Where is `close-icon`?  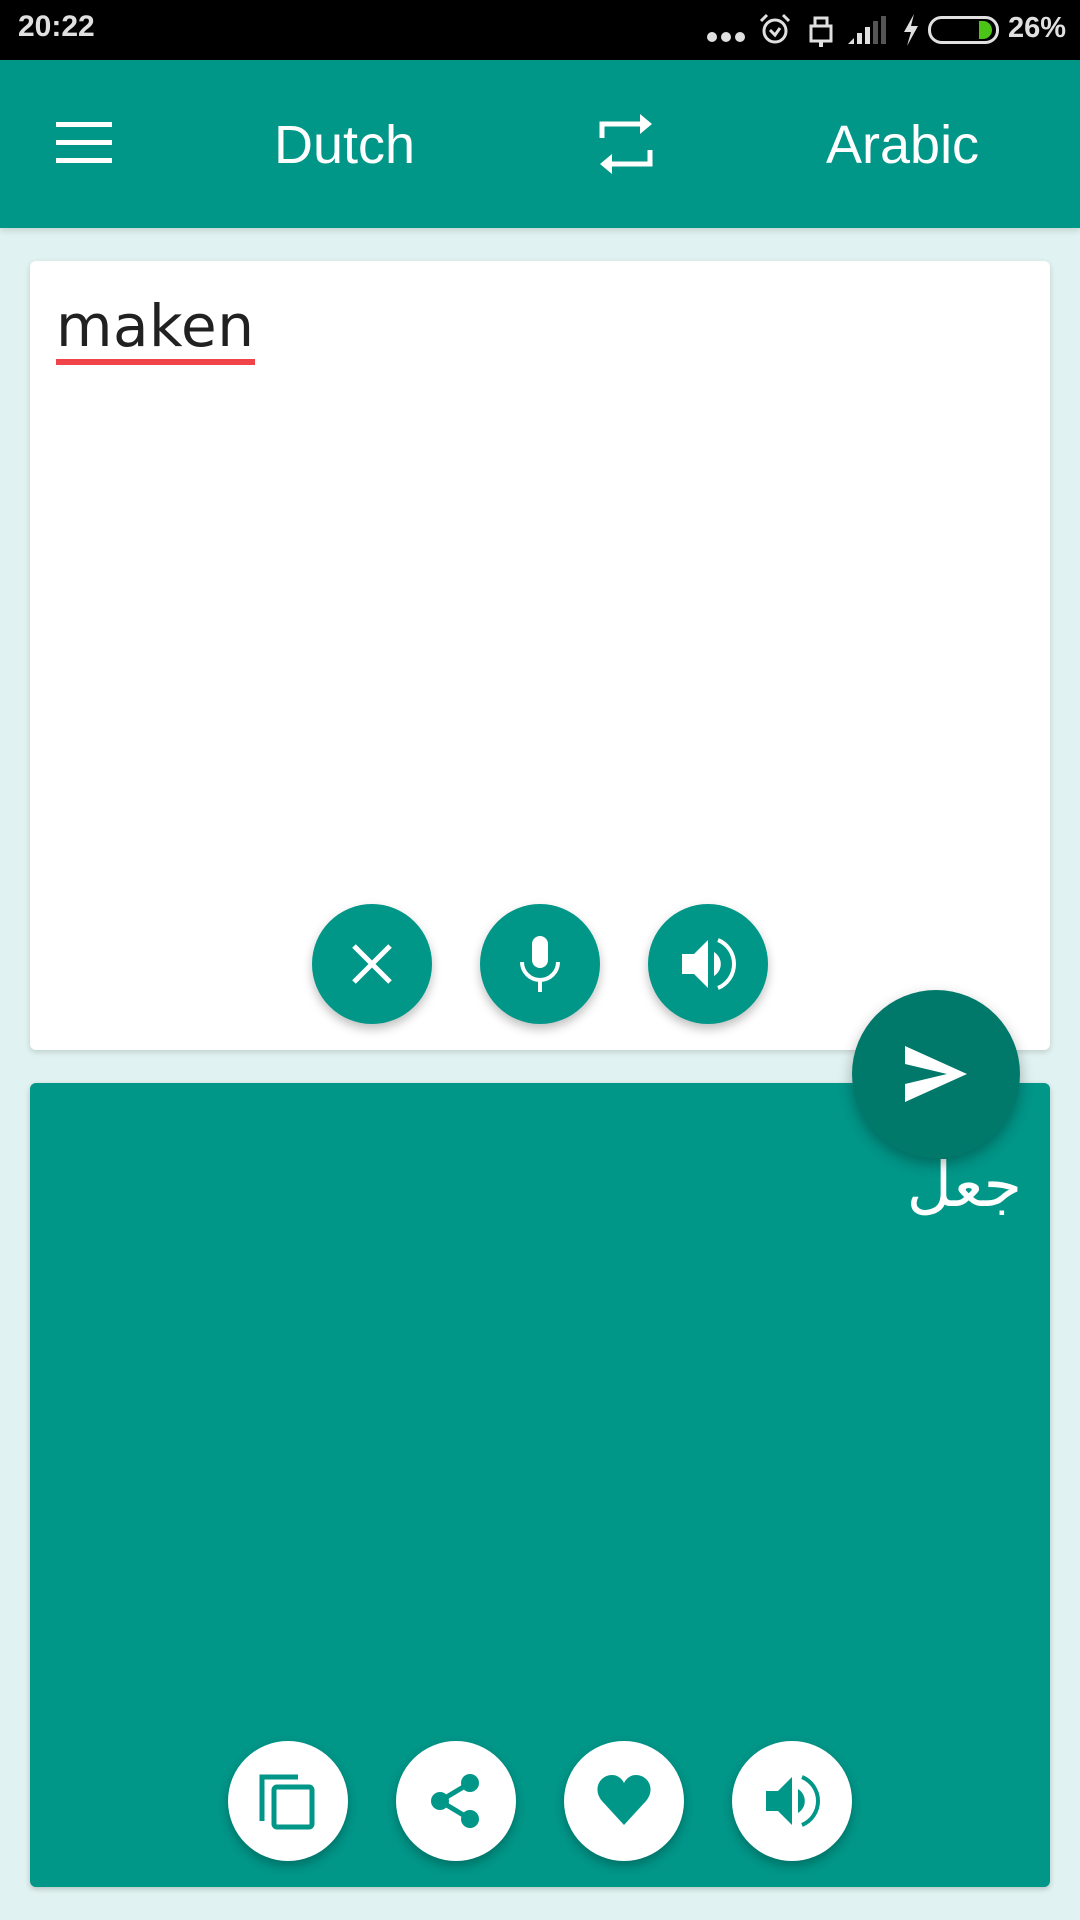 close-icon is located at coordinates (372, 964).